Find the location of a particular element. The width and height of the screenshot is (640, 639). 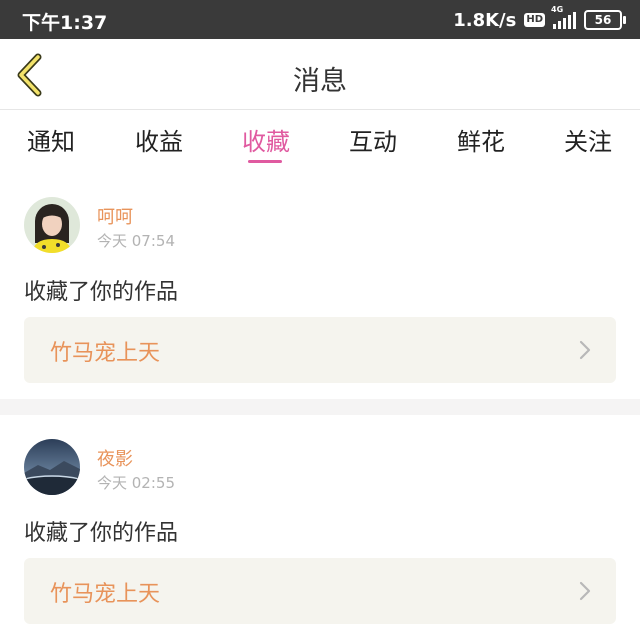

section-divider is located at coordinates (320, 407).